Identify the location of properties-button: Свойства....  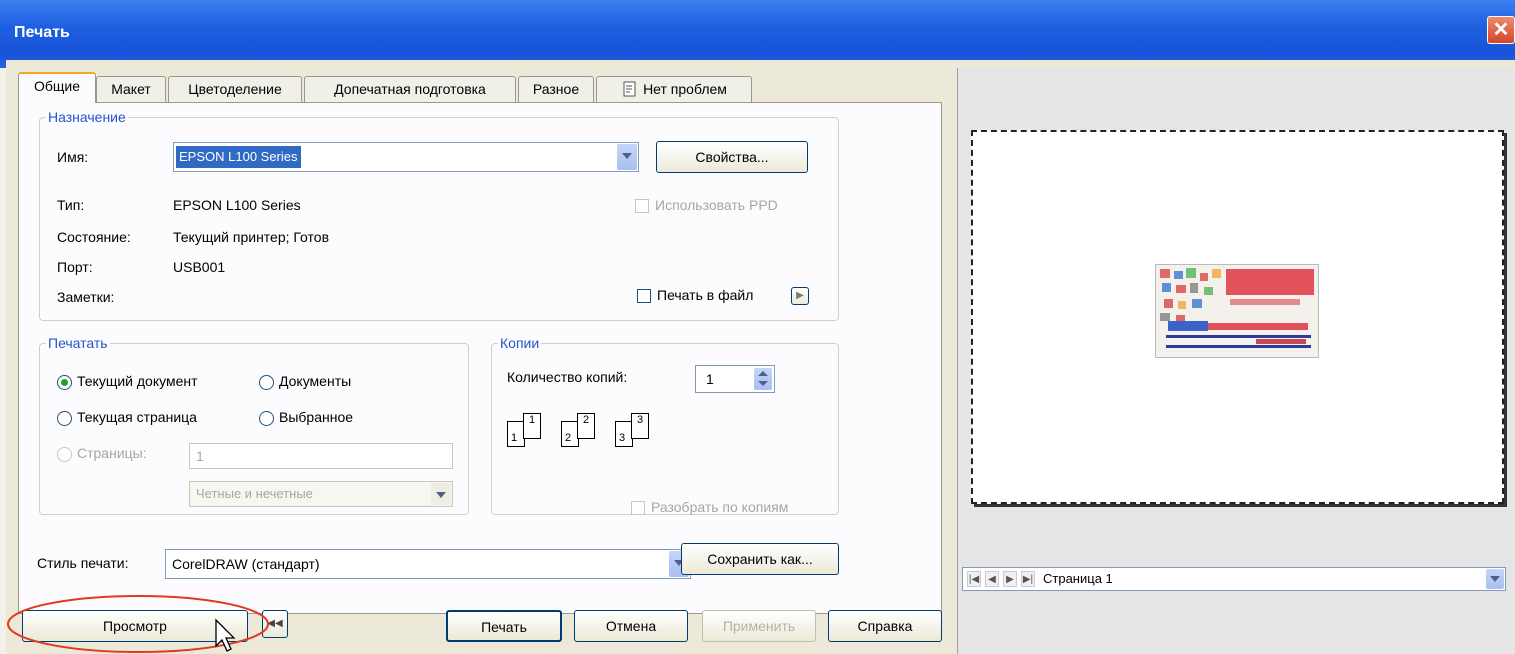
(732, 157).